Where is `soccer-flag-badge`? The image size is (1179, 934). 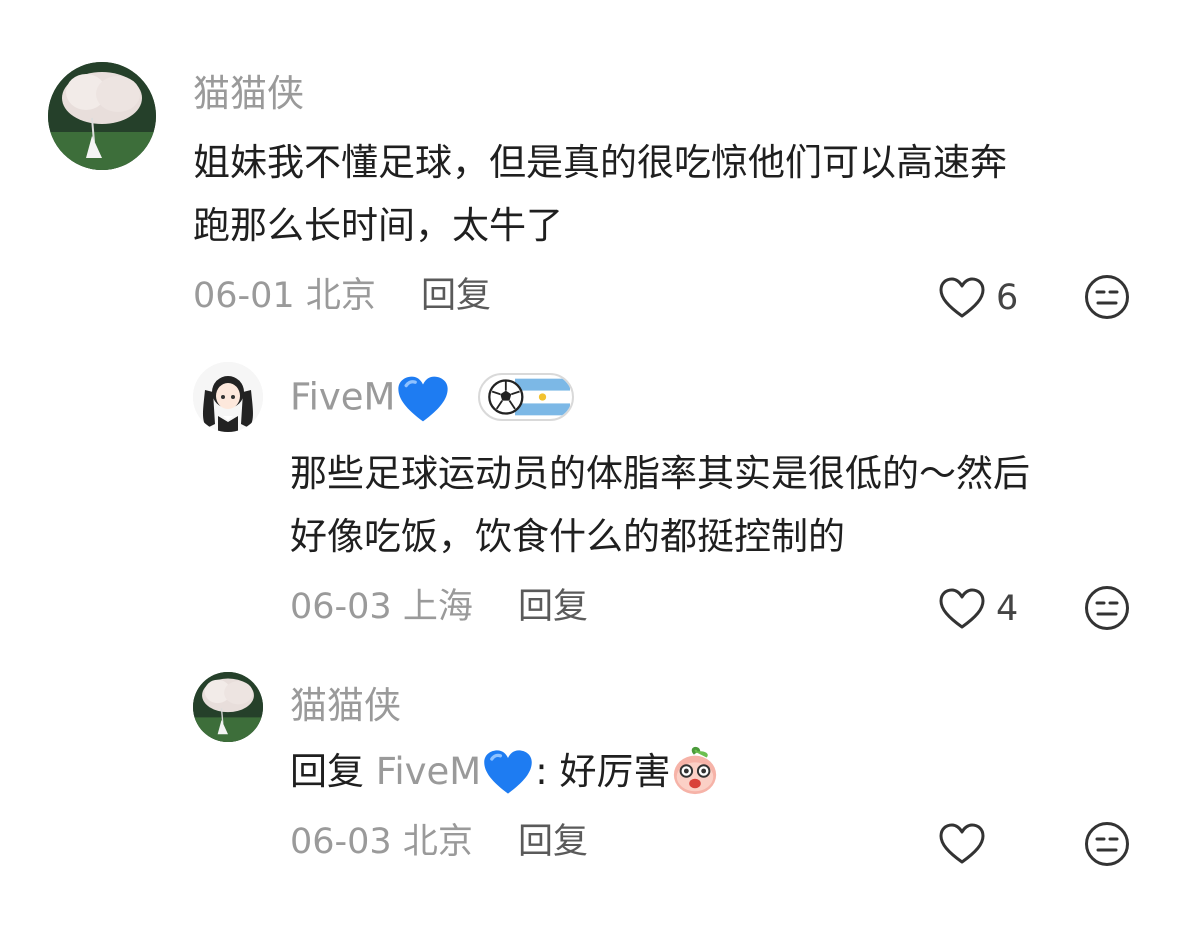
soccer-flag-badge is located at coordinates (526, 397).